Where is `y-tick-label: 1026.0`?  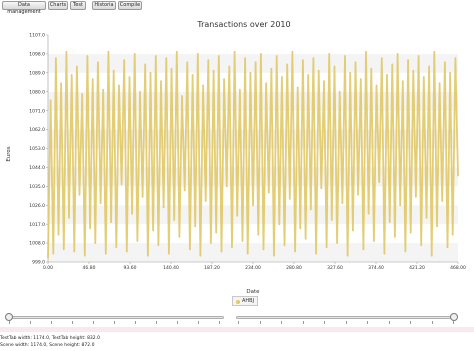 y-tick-label: 1026.0 is located at coordinates (37, 206).